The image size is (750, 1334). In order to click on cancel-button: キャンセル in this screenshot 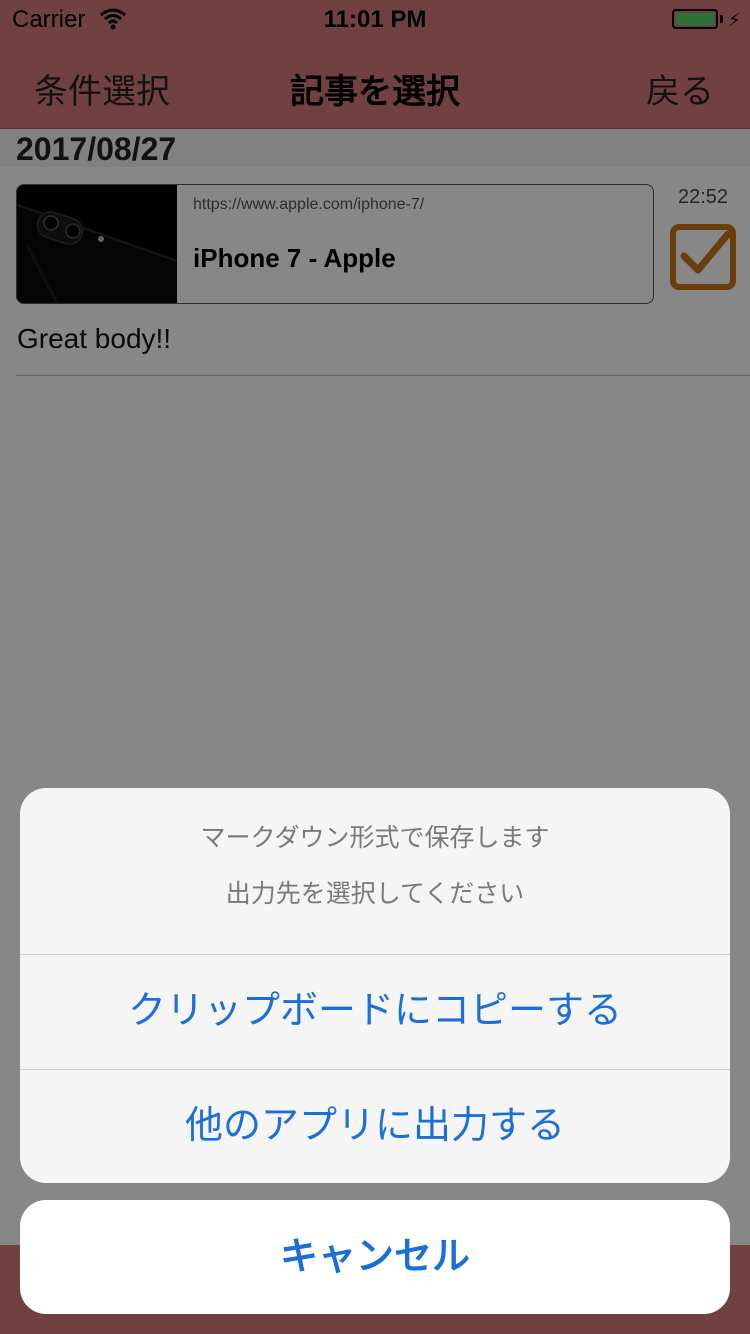, I will do `click(375, 1257)`.